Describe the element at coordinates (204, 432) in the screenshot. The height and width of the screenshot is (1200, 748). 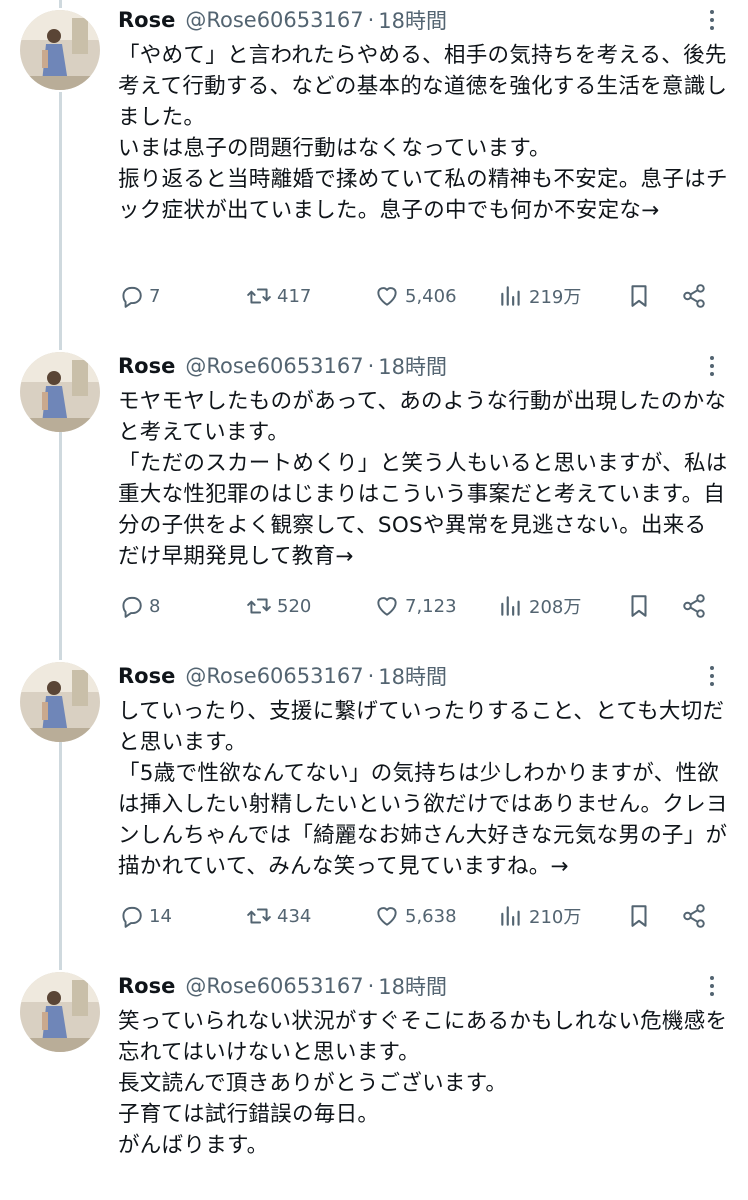
I see `text-line: と考えています。` at that location.